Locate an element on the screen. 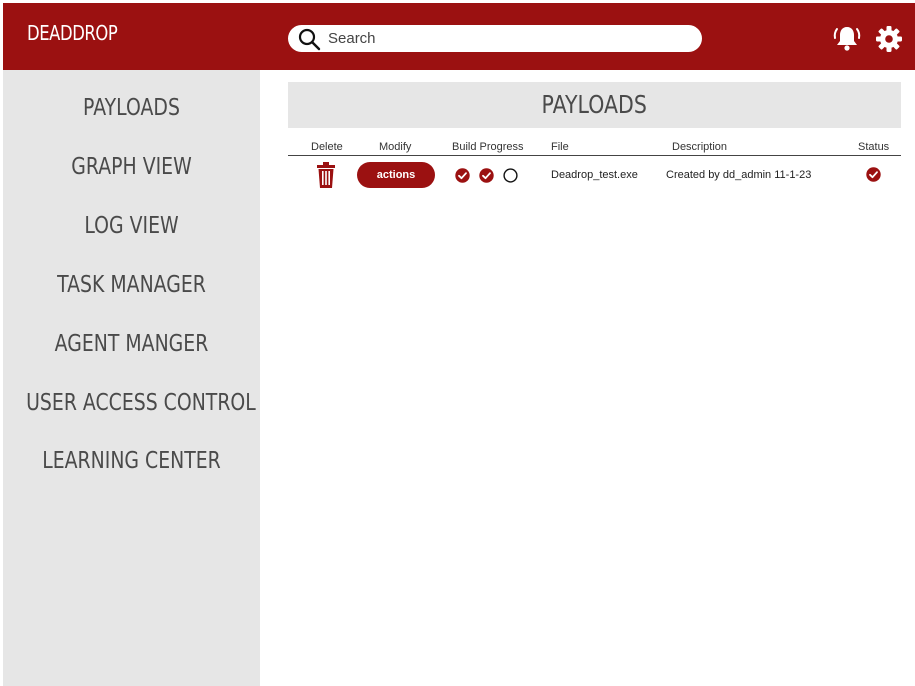 Image resolution: width=915 pixels, height=686 pixels. bell-icon is located at coordinates (847, 38).